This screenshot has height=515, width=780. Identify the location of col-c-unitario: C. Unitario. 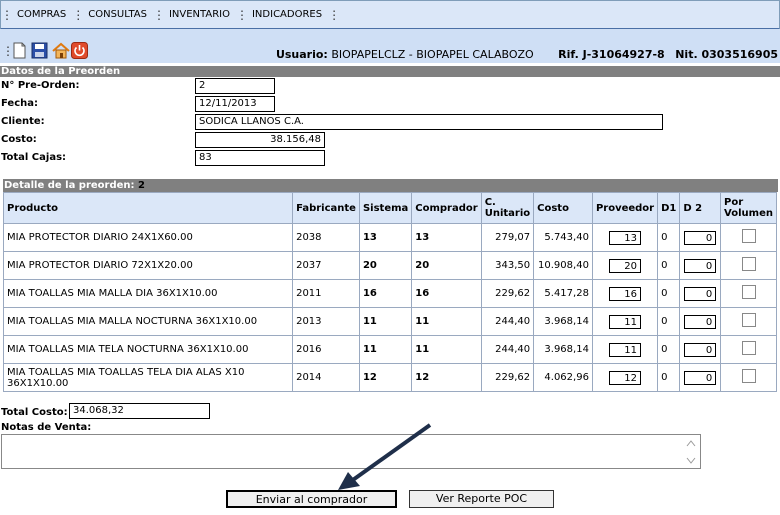
(507, 208).